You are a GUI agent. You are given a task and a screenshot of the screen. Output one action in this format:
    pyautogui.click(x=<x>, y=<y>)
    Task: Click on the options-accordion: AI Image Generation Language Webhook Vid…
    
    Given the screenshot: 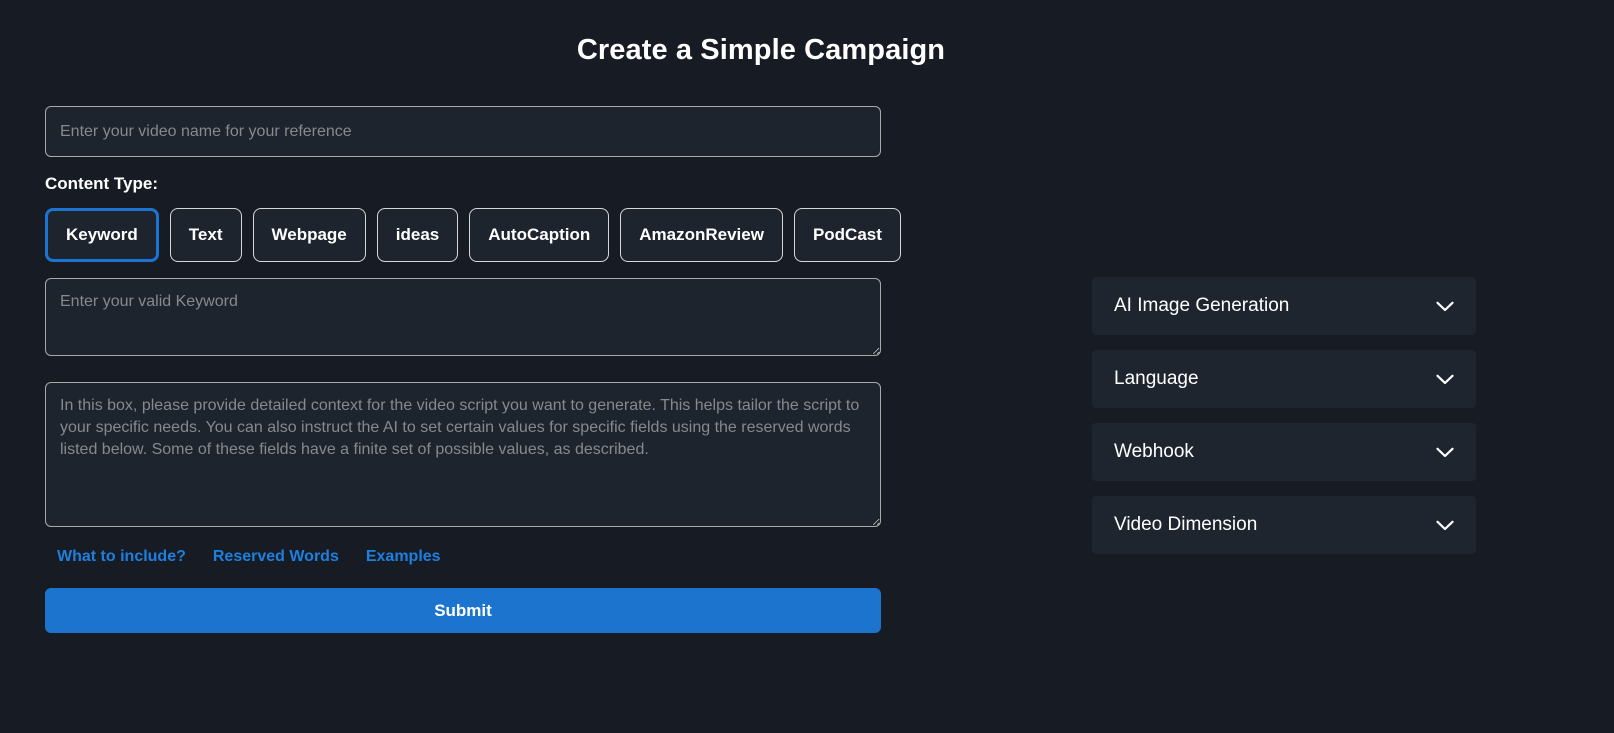 What is the action you would take?
    pyautogui.click(x=1284, y=423)
    